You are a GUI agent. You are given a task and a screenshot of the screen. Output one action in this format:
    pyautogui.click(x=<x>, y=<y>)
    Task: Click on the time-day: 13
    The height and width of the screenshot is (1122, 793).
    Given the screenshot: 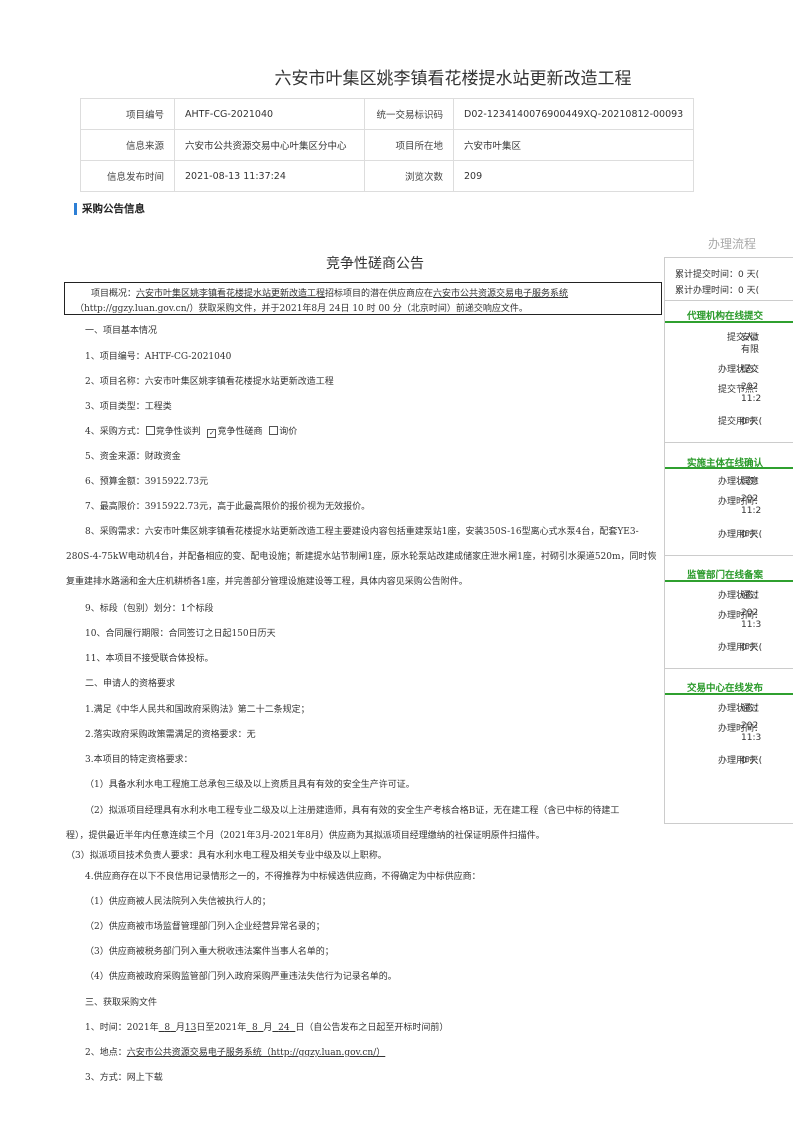 What is the action you would take?
    pyautogui.click(x=190, y=1028)
    